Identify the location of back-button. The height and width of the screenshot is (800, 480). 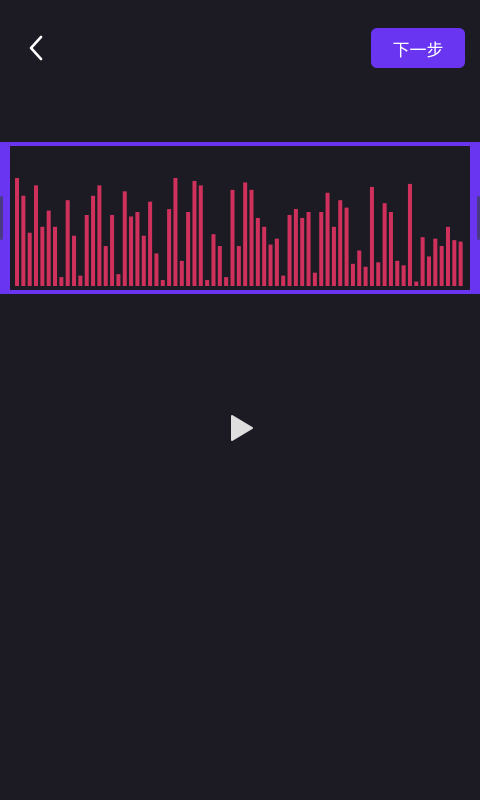
(36, 48).